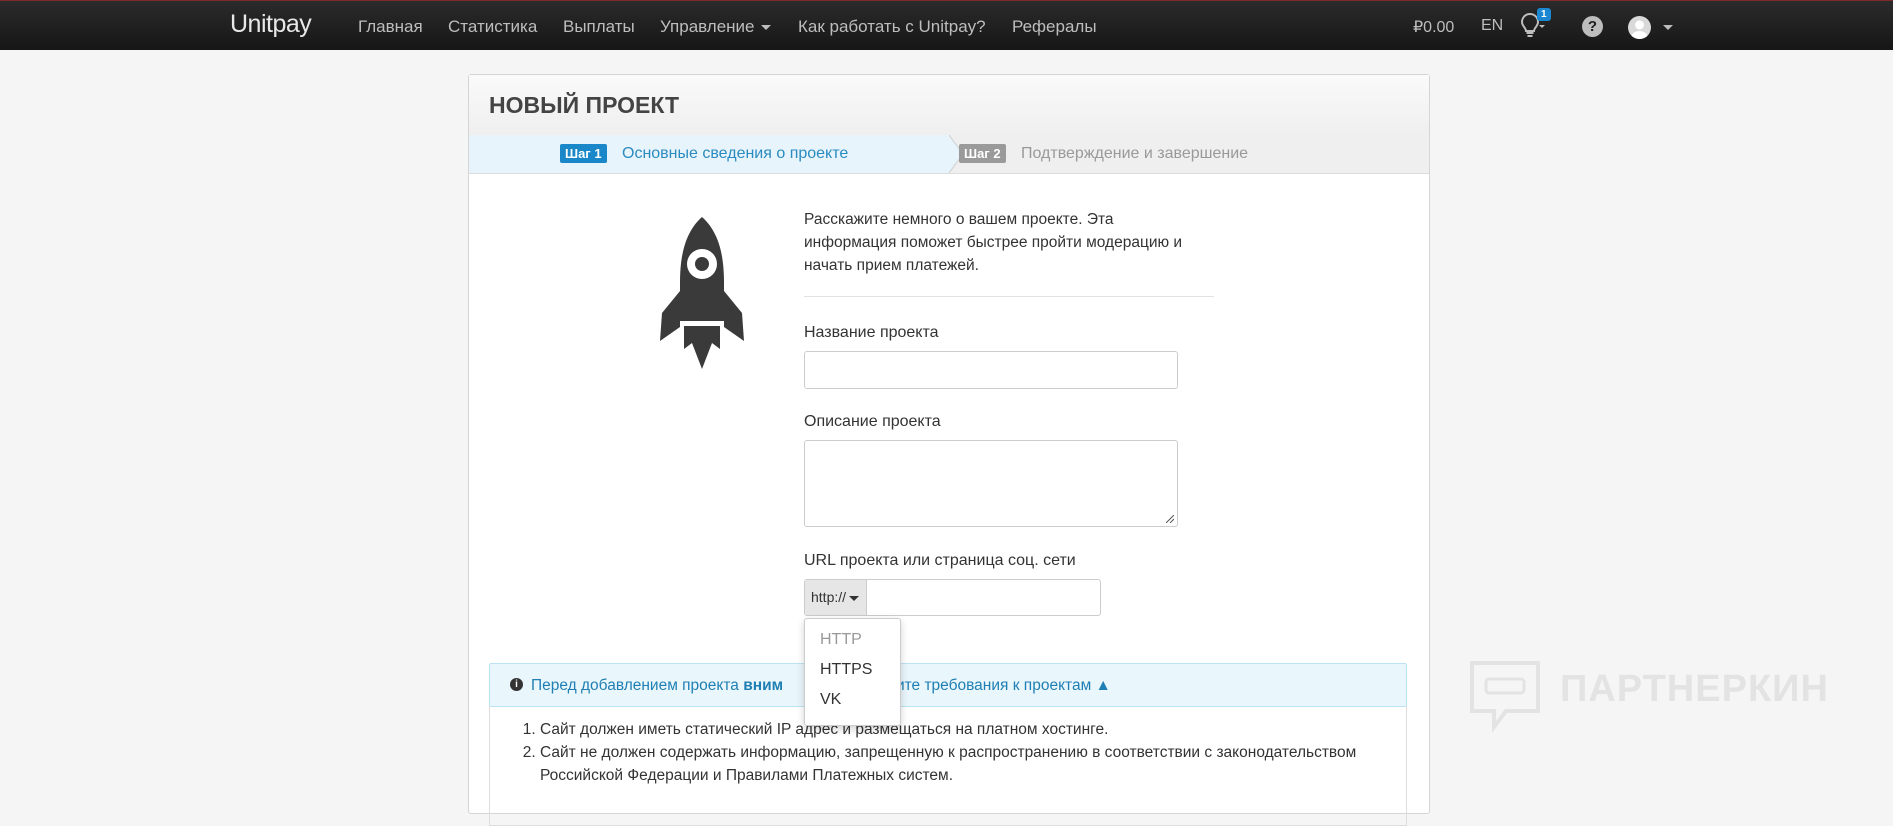 Image resolution: width=1893 pixels, height=826 pixels. What do you see at coordinates (271, 24) in the screenshot?
I see `brand-logo: Unitpay` at bounding box center [271, 24].